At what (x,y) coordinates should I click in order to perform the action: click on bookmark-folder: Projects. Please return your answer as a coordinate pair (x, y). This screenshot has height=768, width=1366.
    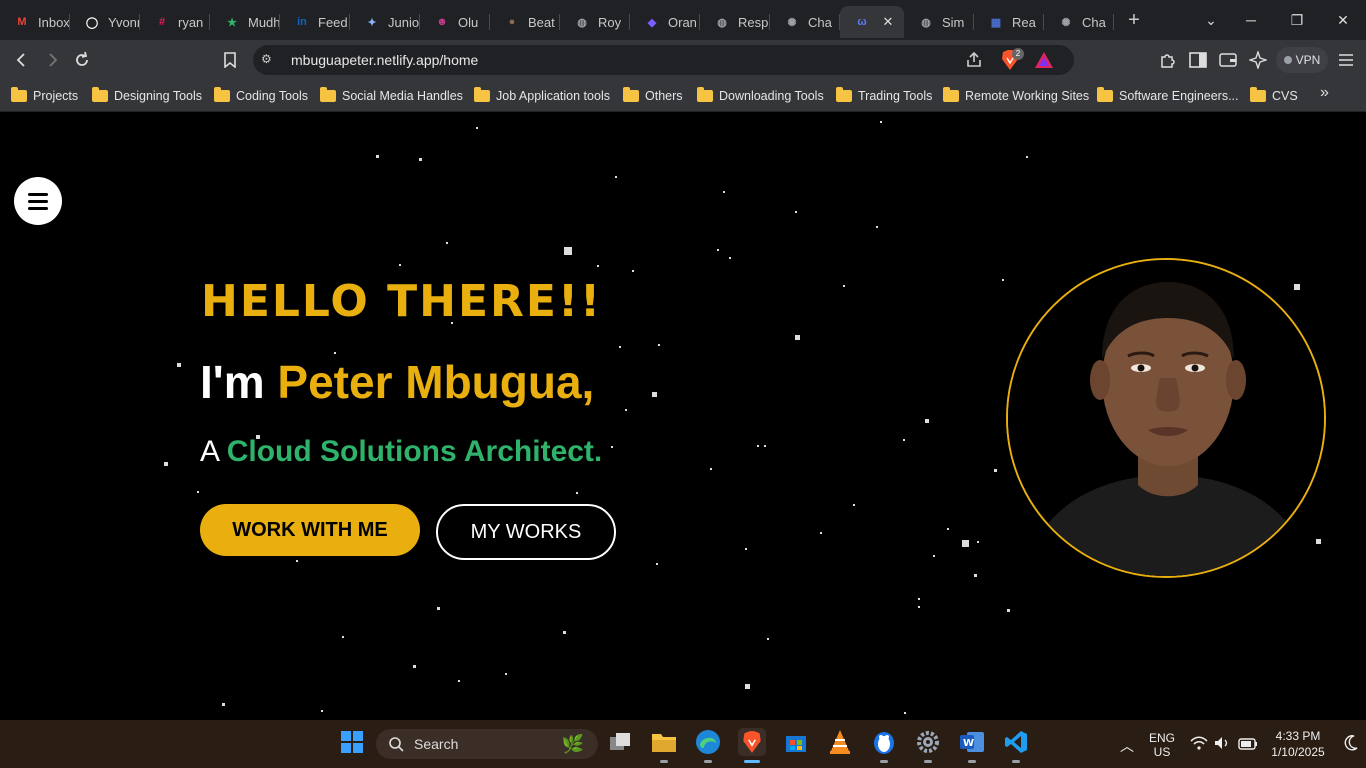
    Looking at the image, I should click on (44, 96).